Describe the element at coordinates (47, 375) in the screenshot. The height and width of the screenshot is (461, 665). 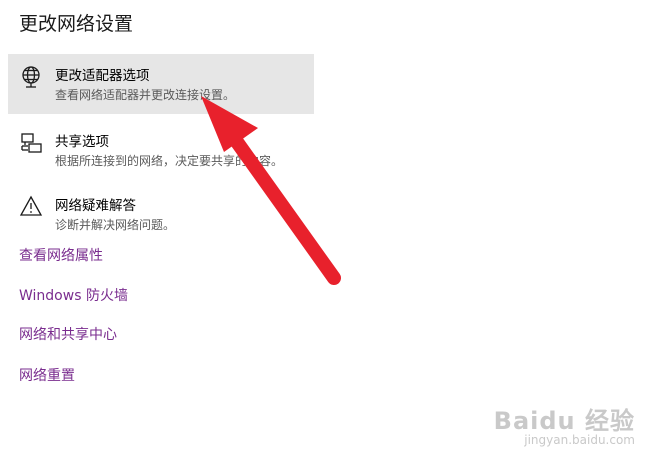
I see `network-reset-link: 网络重置` at that location.